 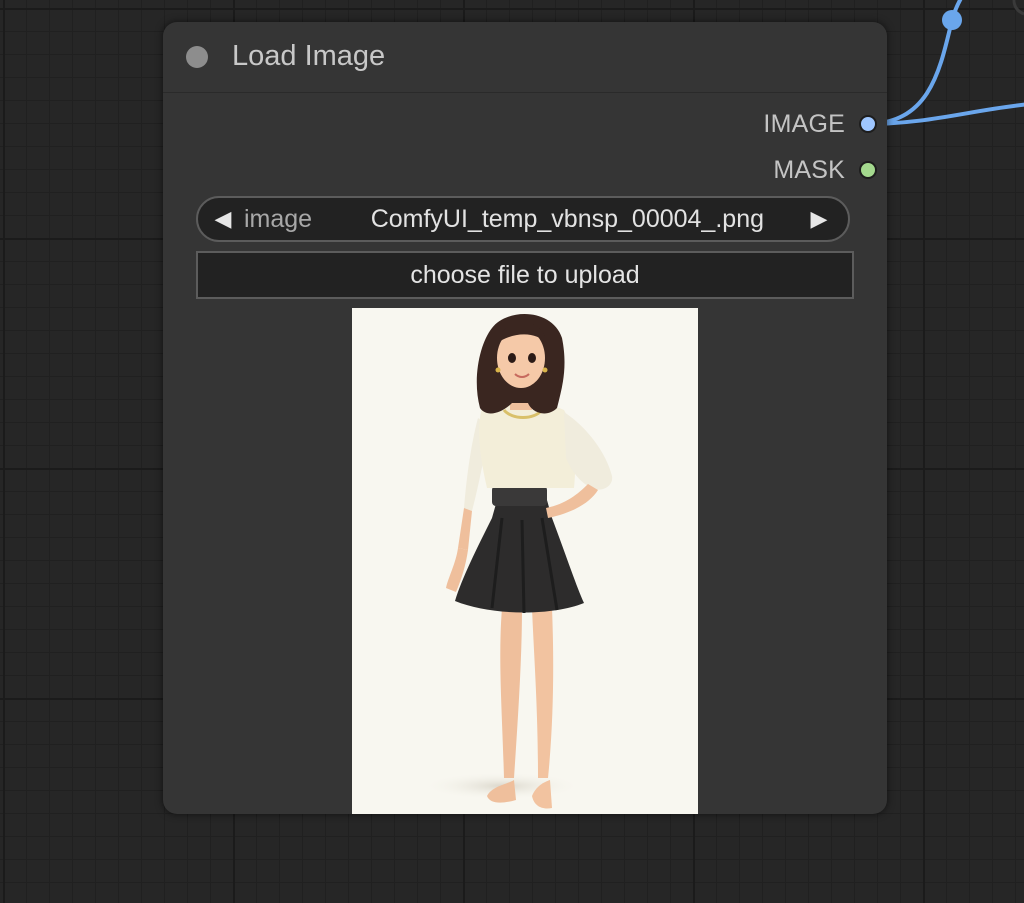 What do you see at coordinates (804, 123) in the screenshot?
I see `output-image-label: IMAGE` at bounding box center [804, 123].